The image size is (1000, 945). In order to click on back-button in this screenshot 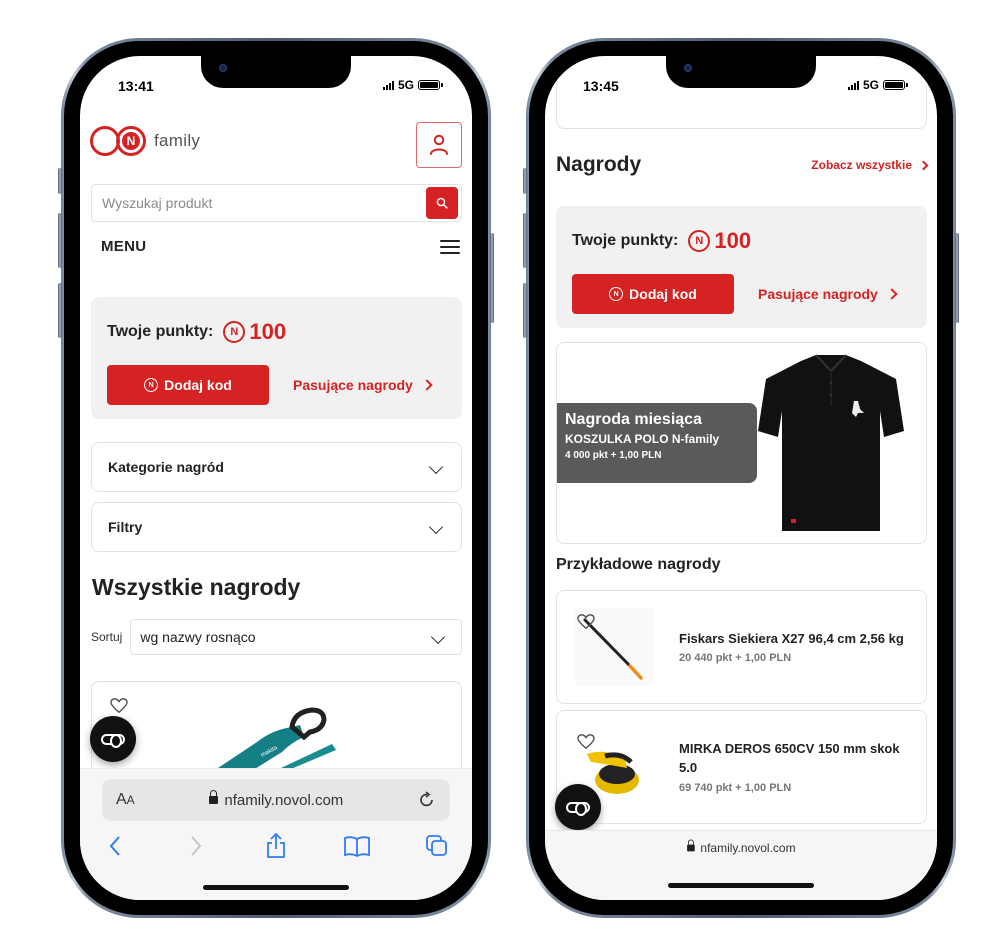, I will do `click(115, 846)`.